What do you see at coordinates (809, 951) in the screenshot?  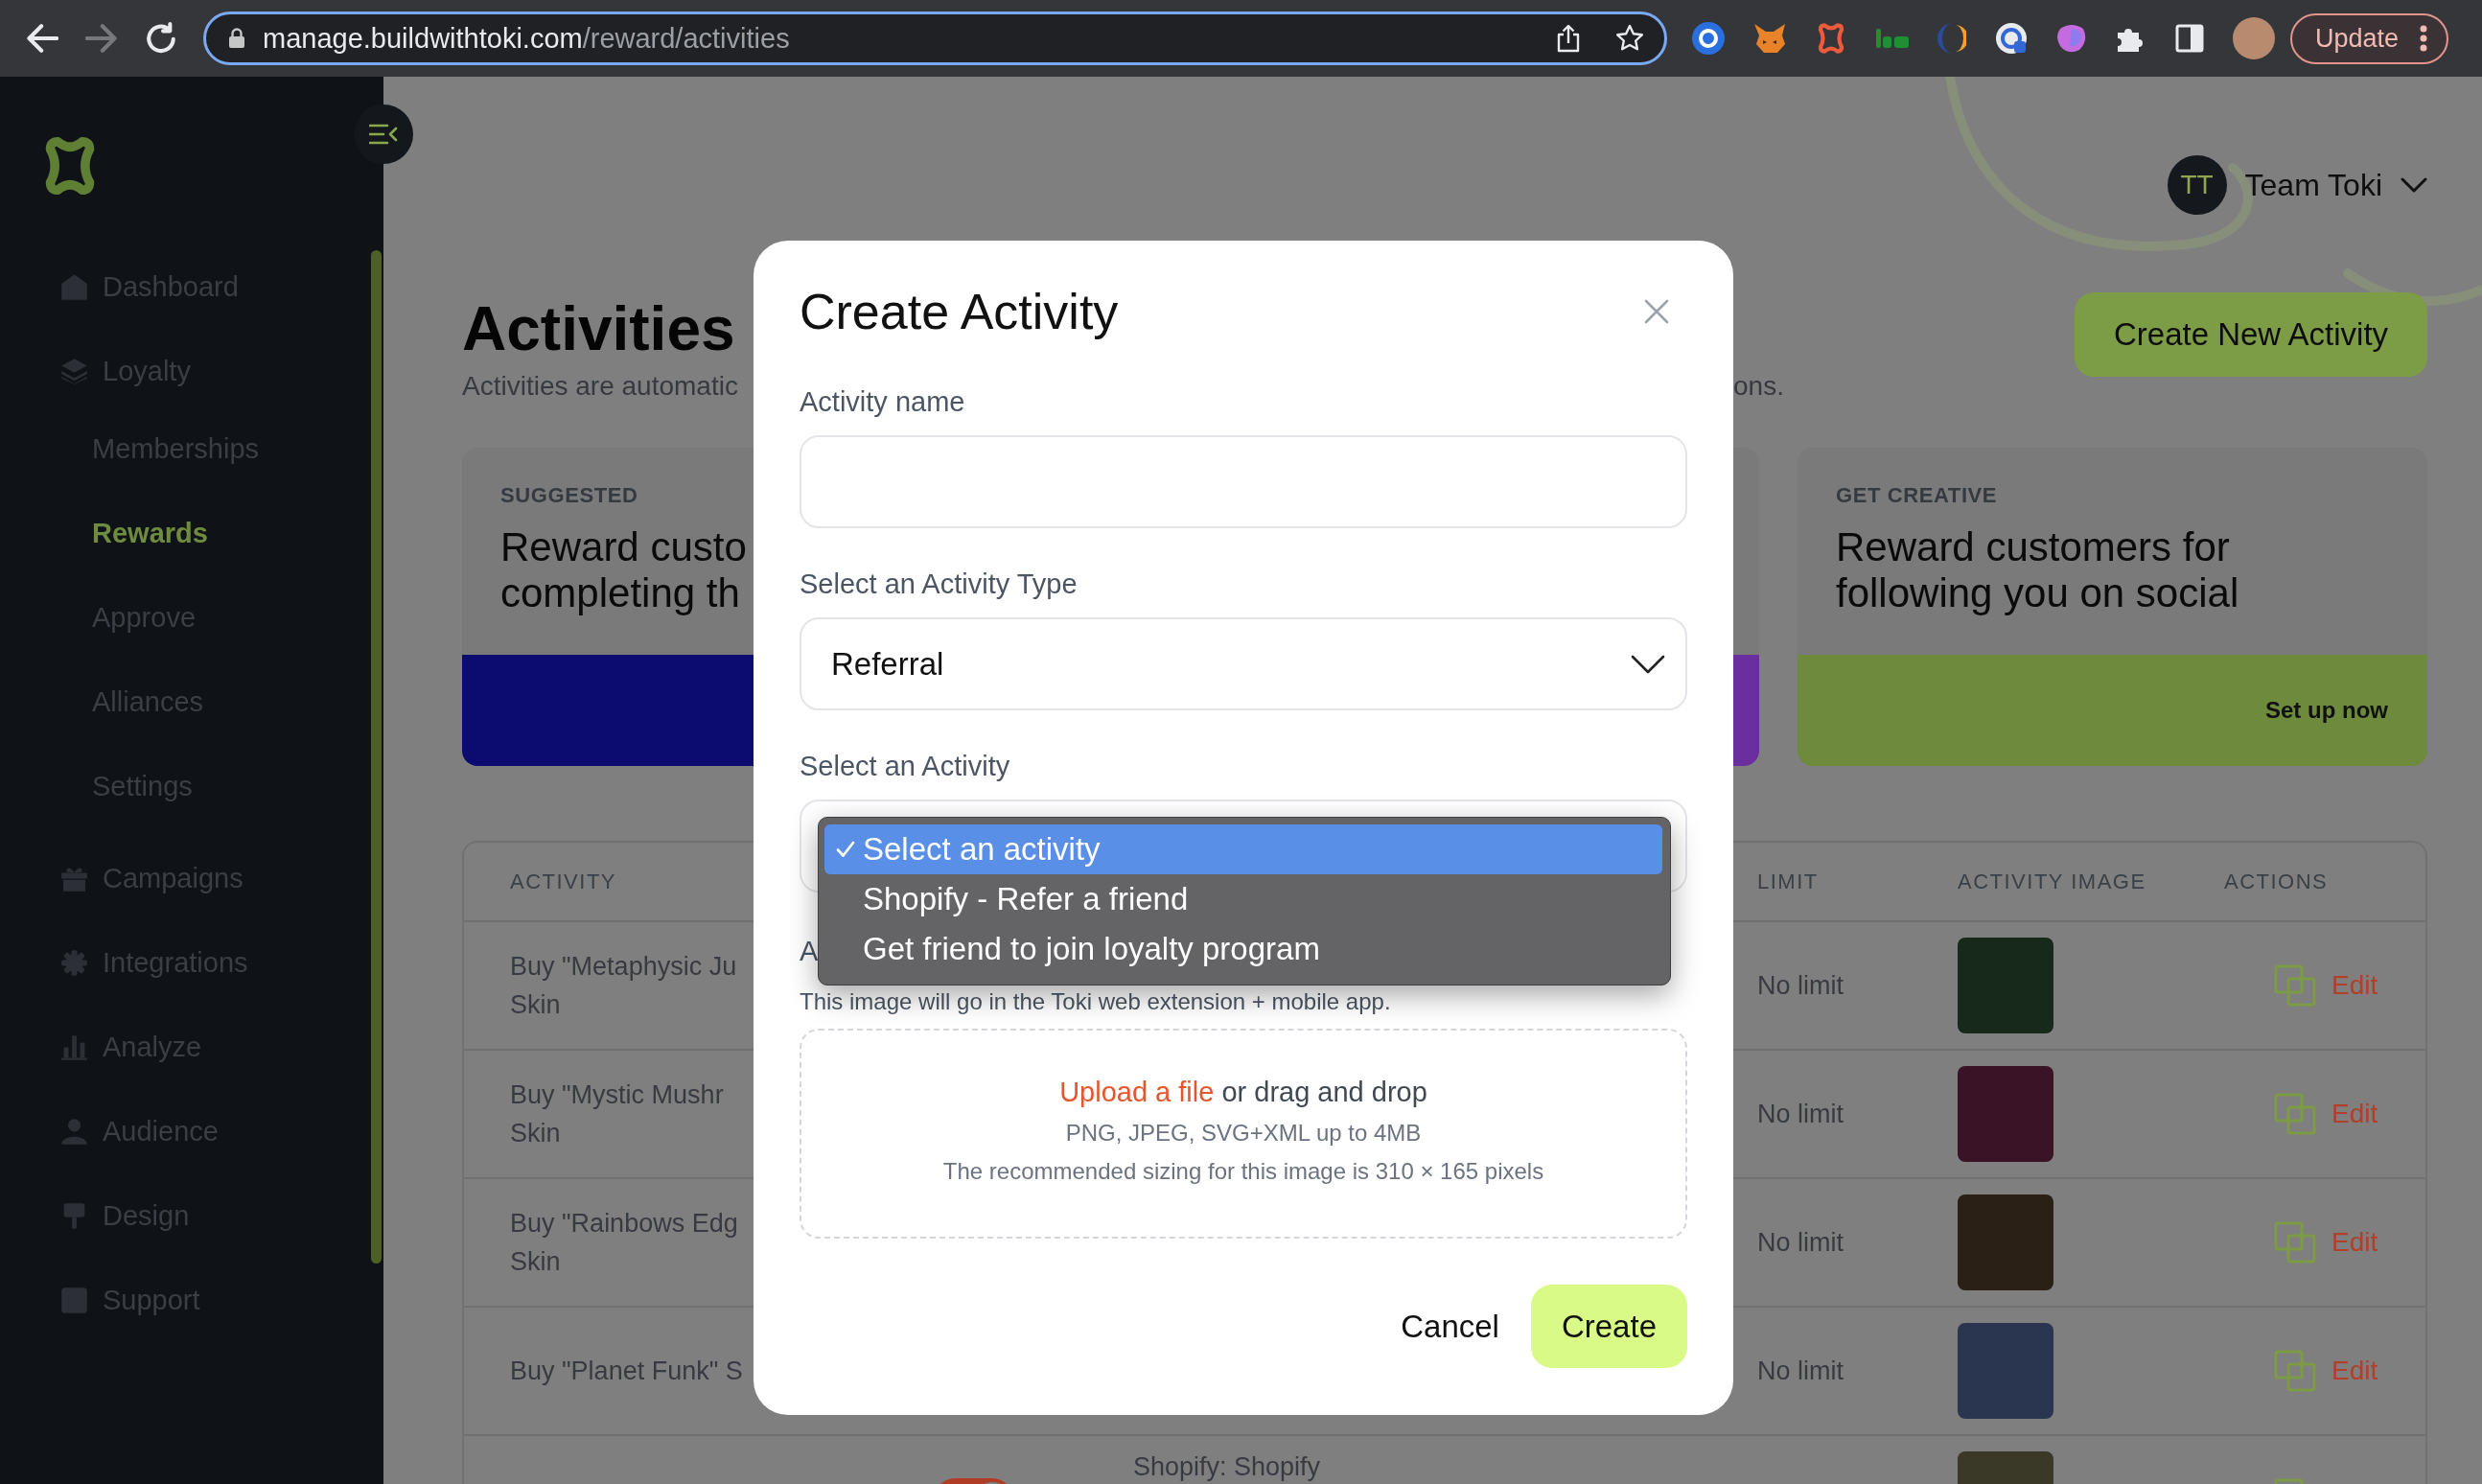 I see `field-label: A` at bounding box center [809, 951].